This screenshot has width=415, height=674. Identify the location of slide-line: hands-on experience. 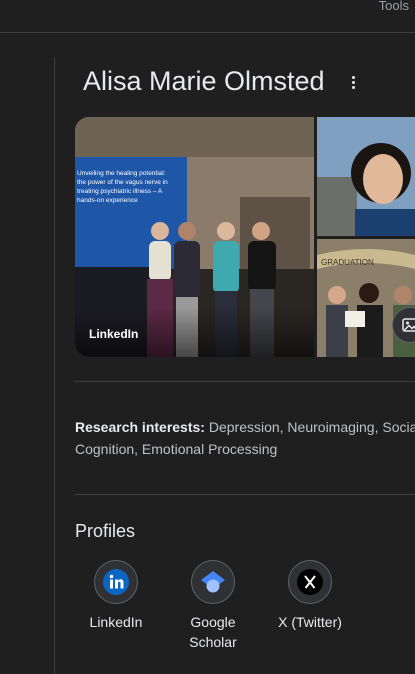
(107, 200).